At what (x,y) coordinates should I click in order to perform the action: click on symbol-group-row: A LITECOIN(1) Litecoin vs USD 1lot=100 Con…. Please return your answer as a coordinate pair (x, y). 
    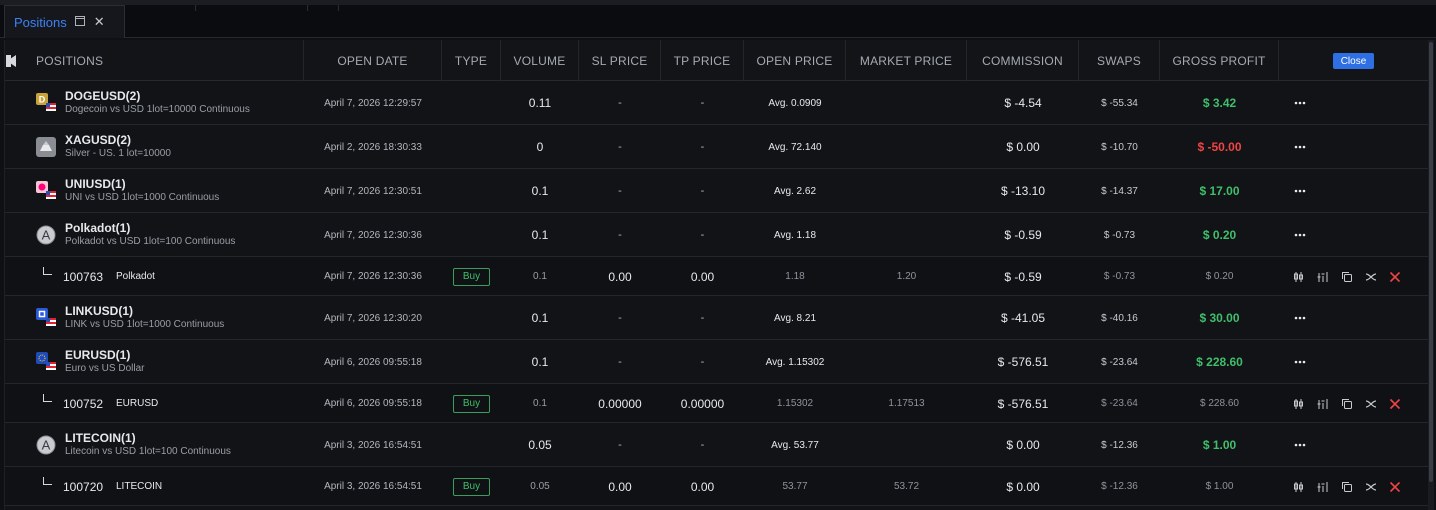
    Looking at the image, I should click on (717, 445).